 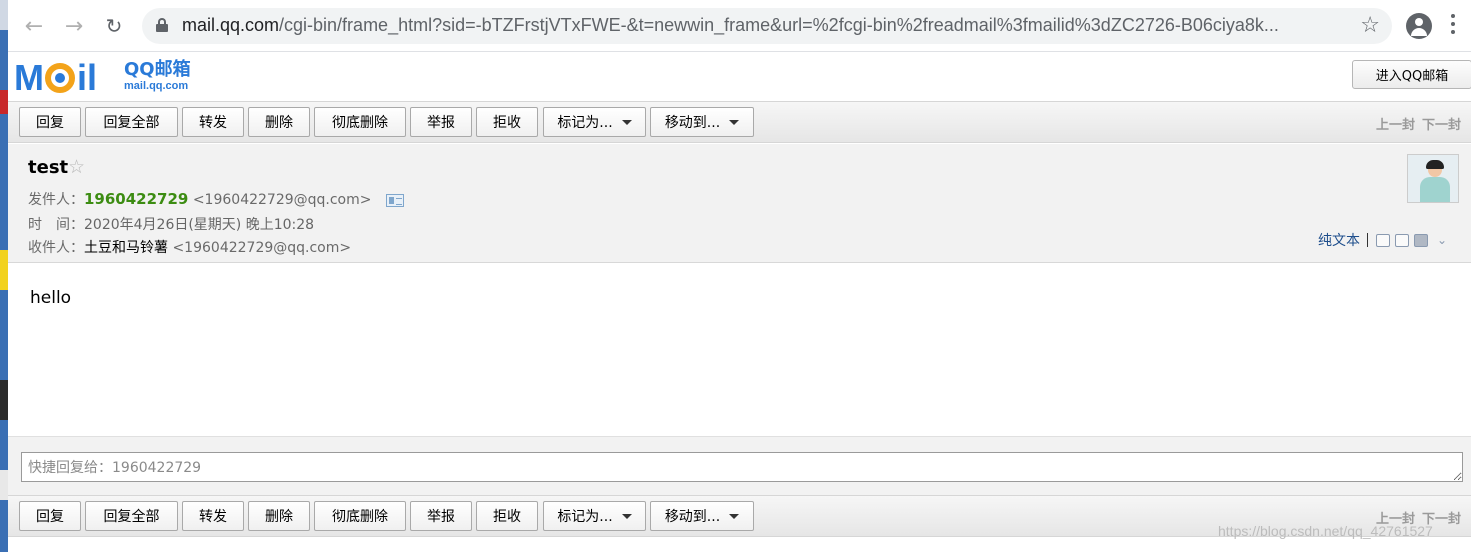 What do you see at coordinates (1453, 25) in the screenshot?
I see `browser-menu-icon` at bounding box center [1453, 25].